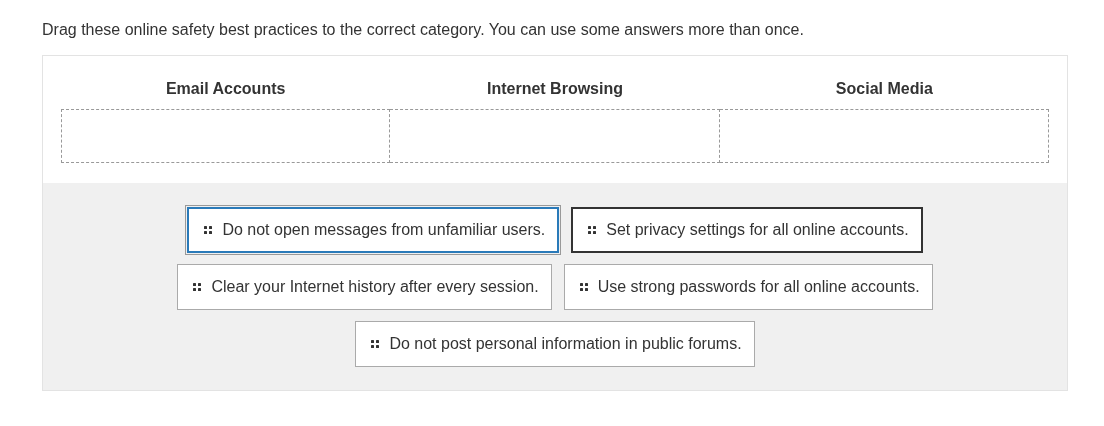  What do you see at coordinates (364, 287) in the screenshot?
I see `draggable-answer: Clear your Internet history after every session.` at bounding box center [364, 287].